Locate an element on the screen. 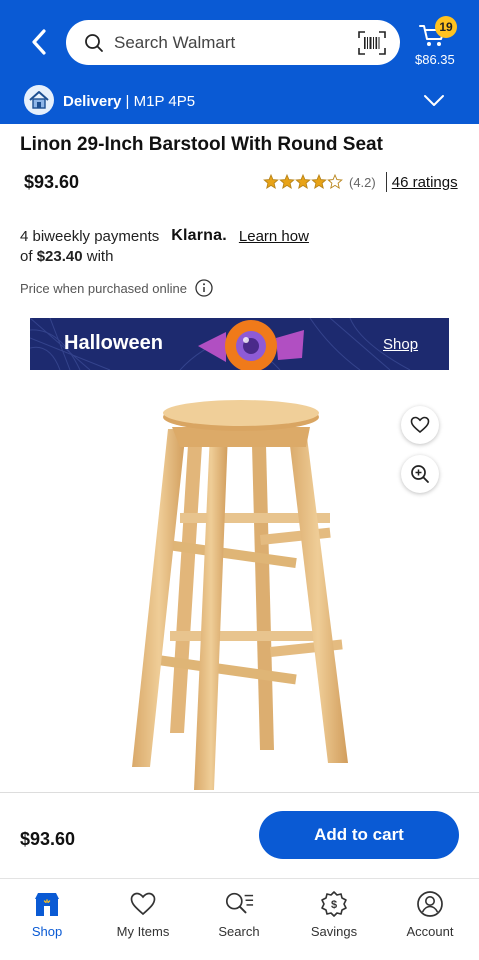 The width and height of the screenshot is (479, 960). delivery-selector: Delivery | M1P 4P5 is located at coordinates (239, 102).